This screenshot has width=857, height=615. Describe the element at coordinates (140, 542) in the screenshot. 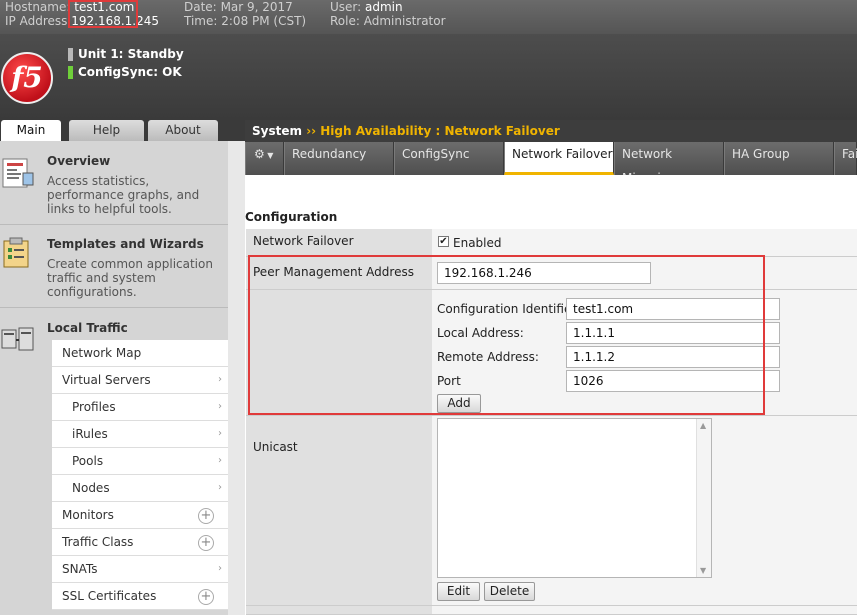

I see `sidebar-item-traffic-class: Traffic Class +` at that location.